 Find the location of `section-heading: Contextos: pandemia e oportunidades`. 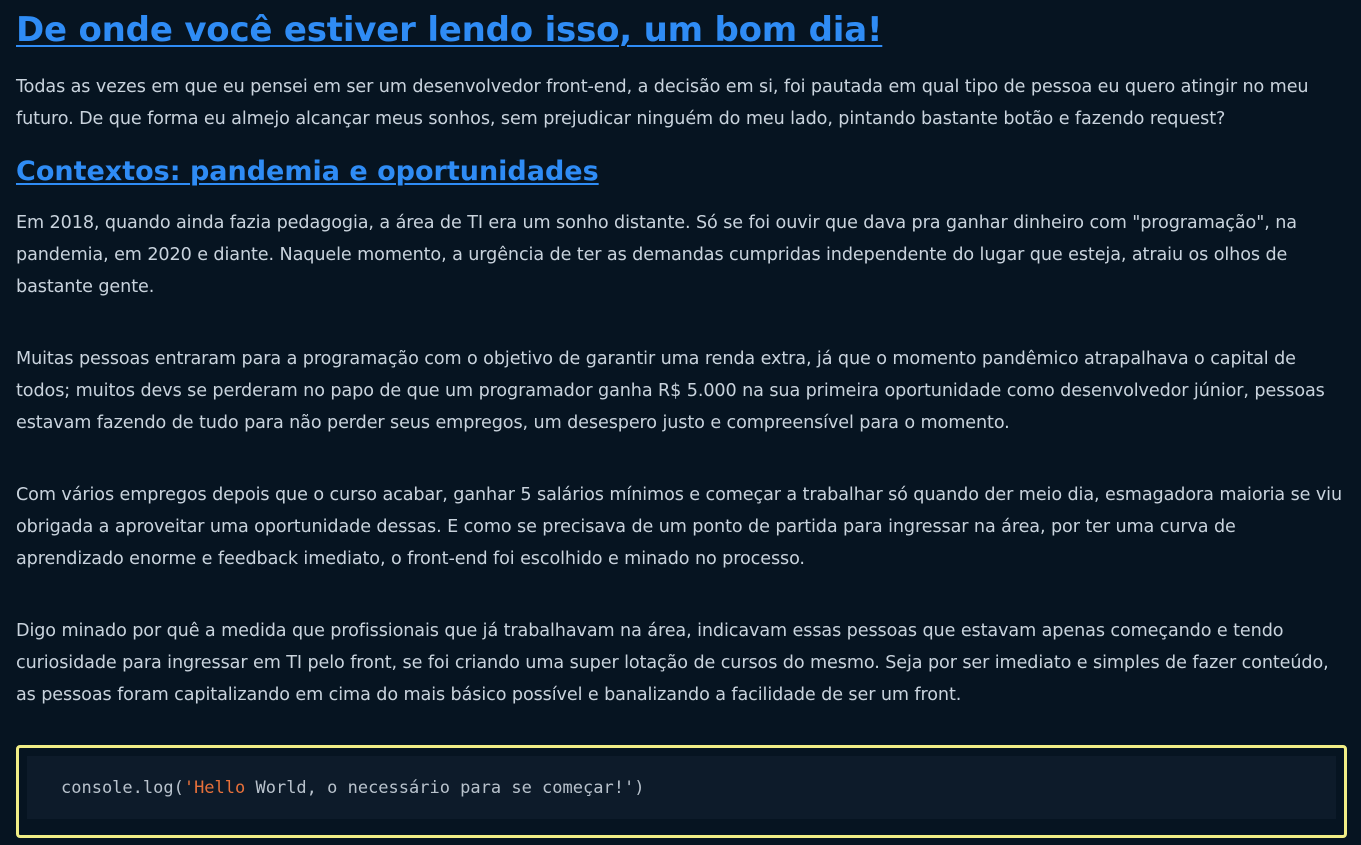

section-heading: Contextos: pandemia e oportunidades is located at coordinates (680, 172).